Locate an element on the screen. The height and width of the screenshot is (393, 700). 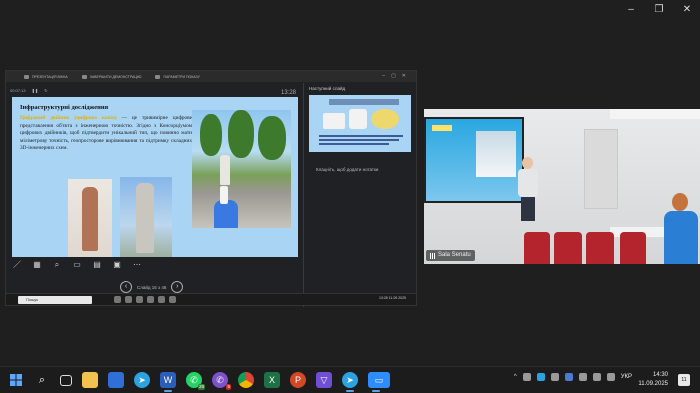
room-display is located at coordinates (474, 160).